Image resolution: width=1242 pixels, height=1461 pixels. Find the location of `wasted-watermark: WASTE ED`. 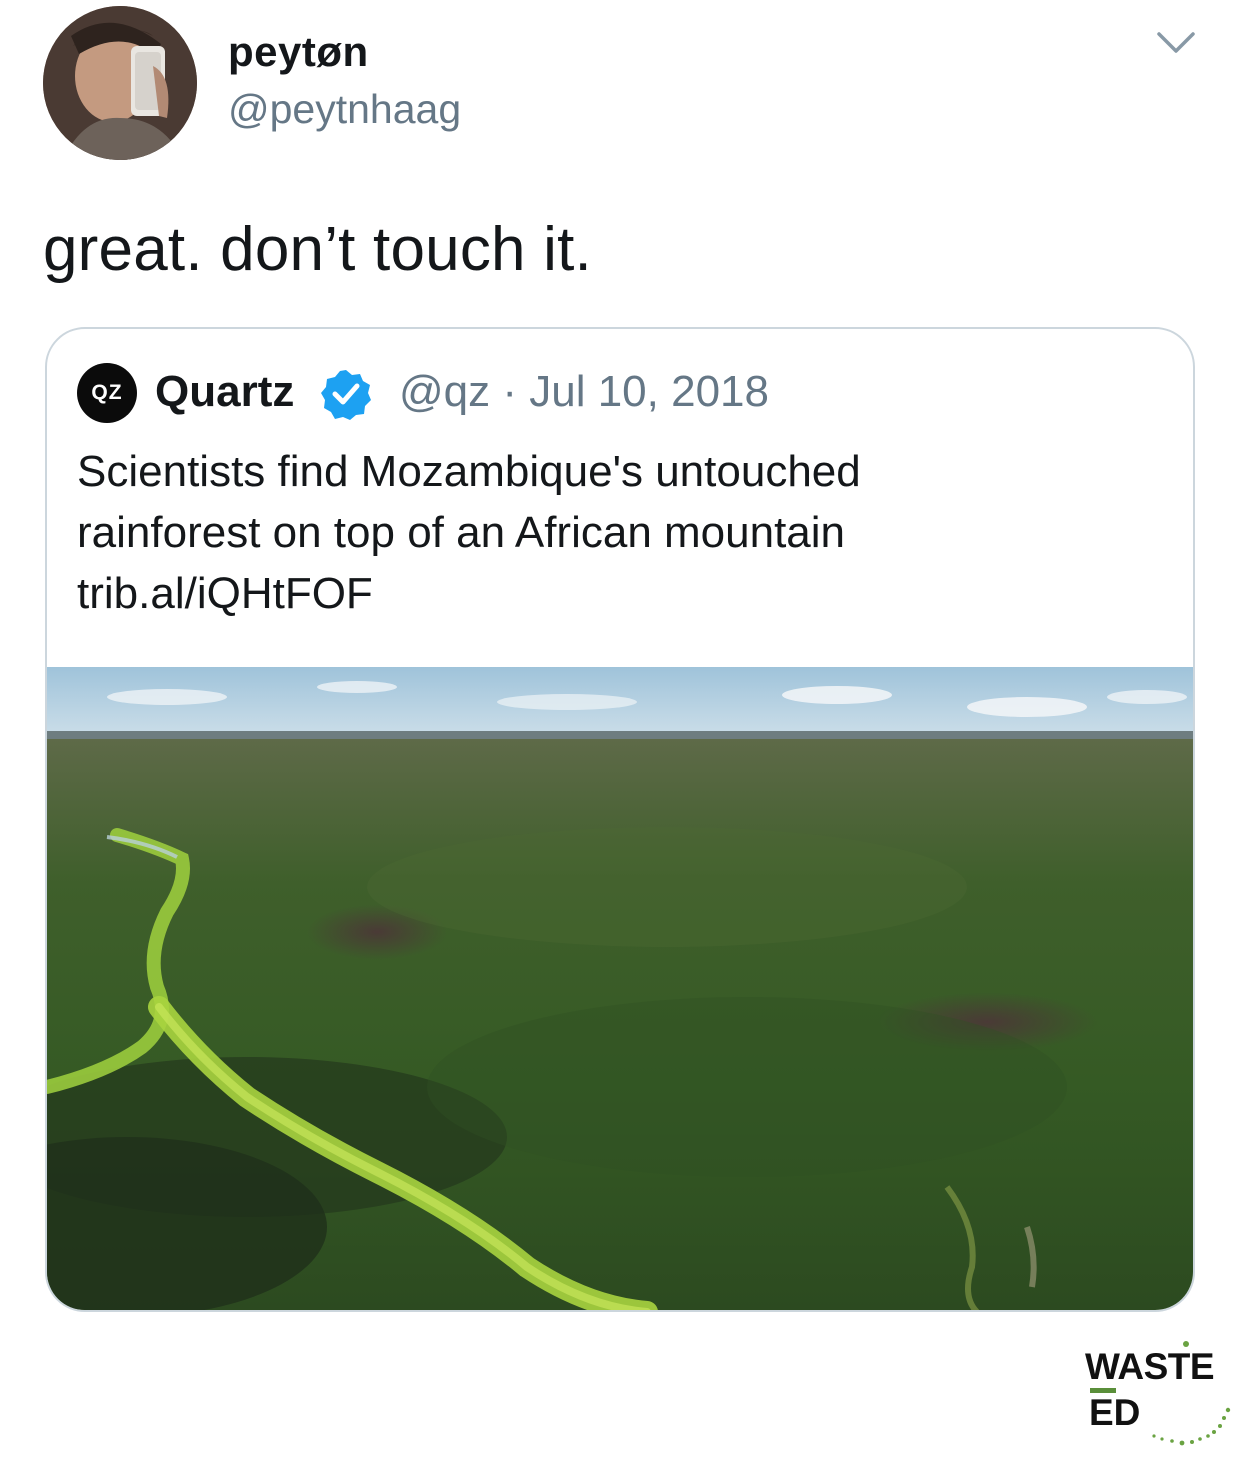

wasted-watermark: WASTE ED is located at coordinates (1157, 1397).